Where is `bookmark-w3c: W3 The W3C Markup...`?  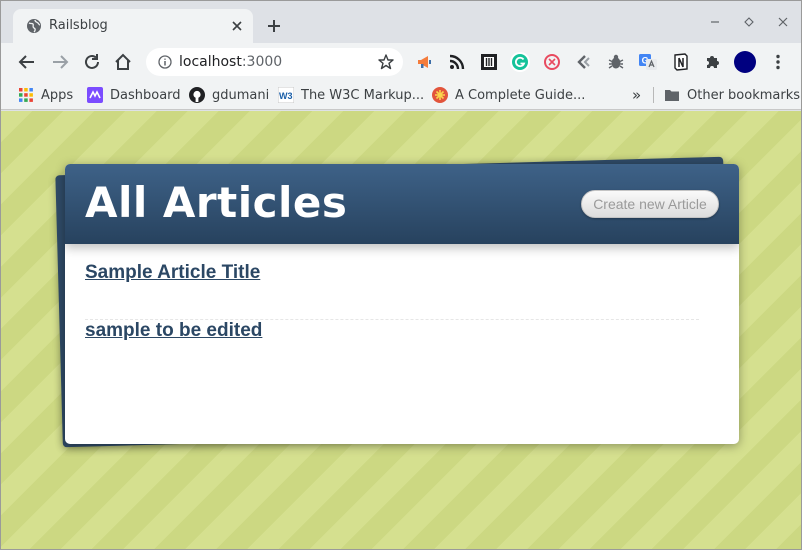
bookmark-w3c: W3 The W3C Markup... is located at coordinates (351, 95).